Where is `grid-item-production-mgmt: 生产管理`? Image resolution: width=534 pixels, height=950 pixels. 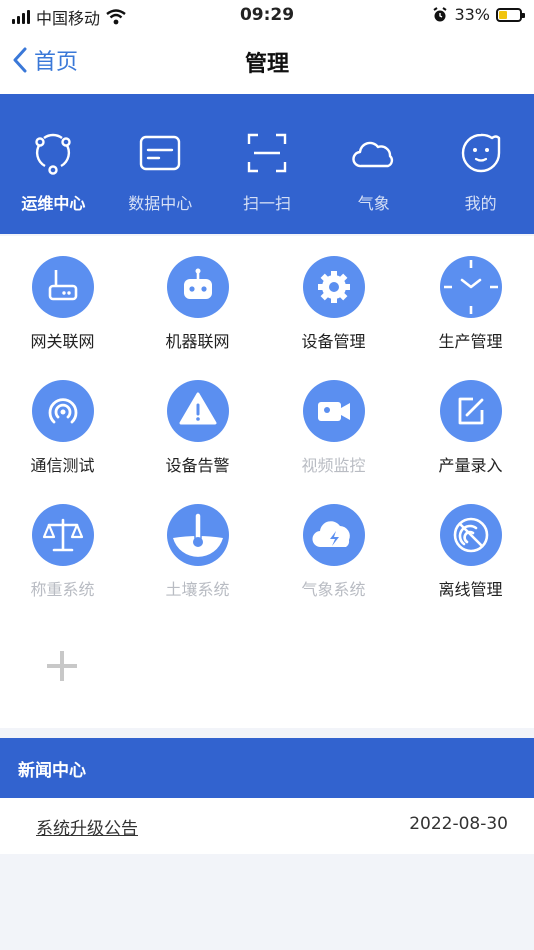 grid-item-production-mgmt: 生产管理 is located at coordinates (469, 304).